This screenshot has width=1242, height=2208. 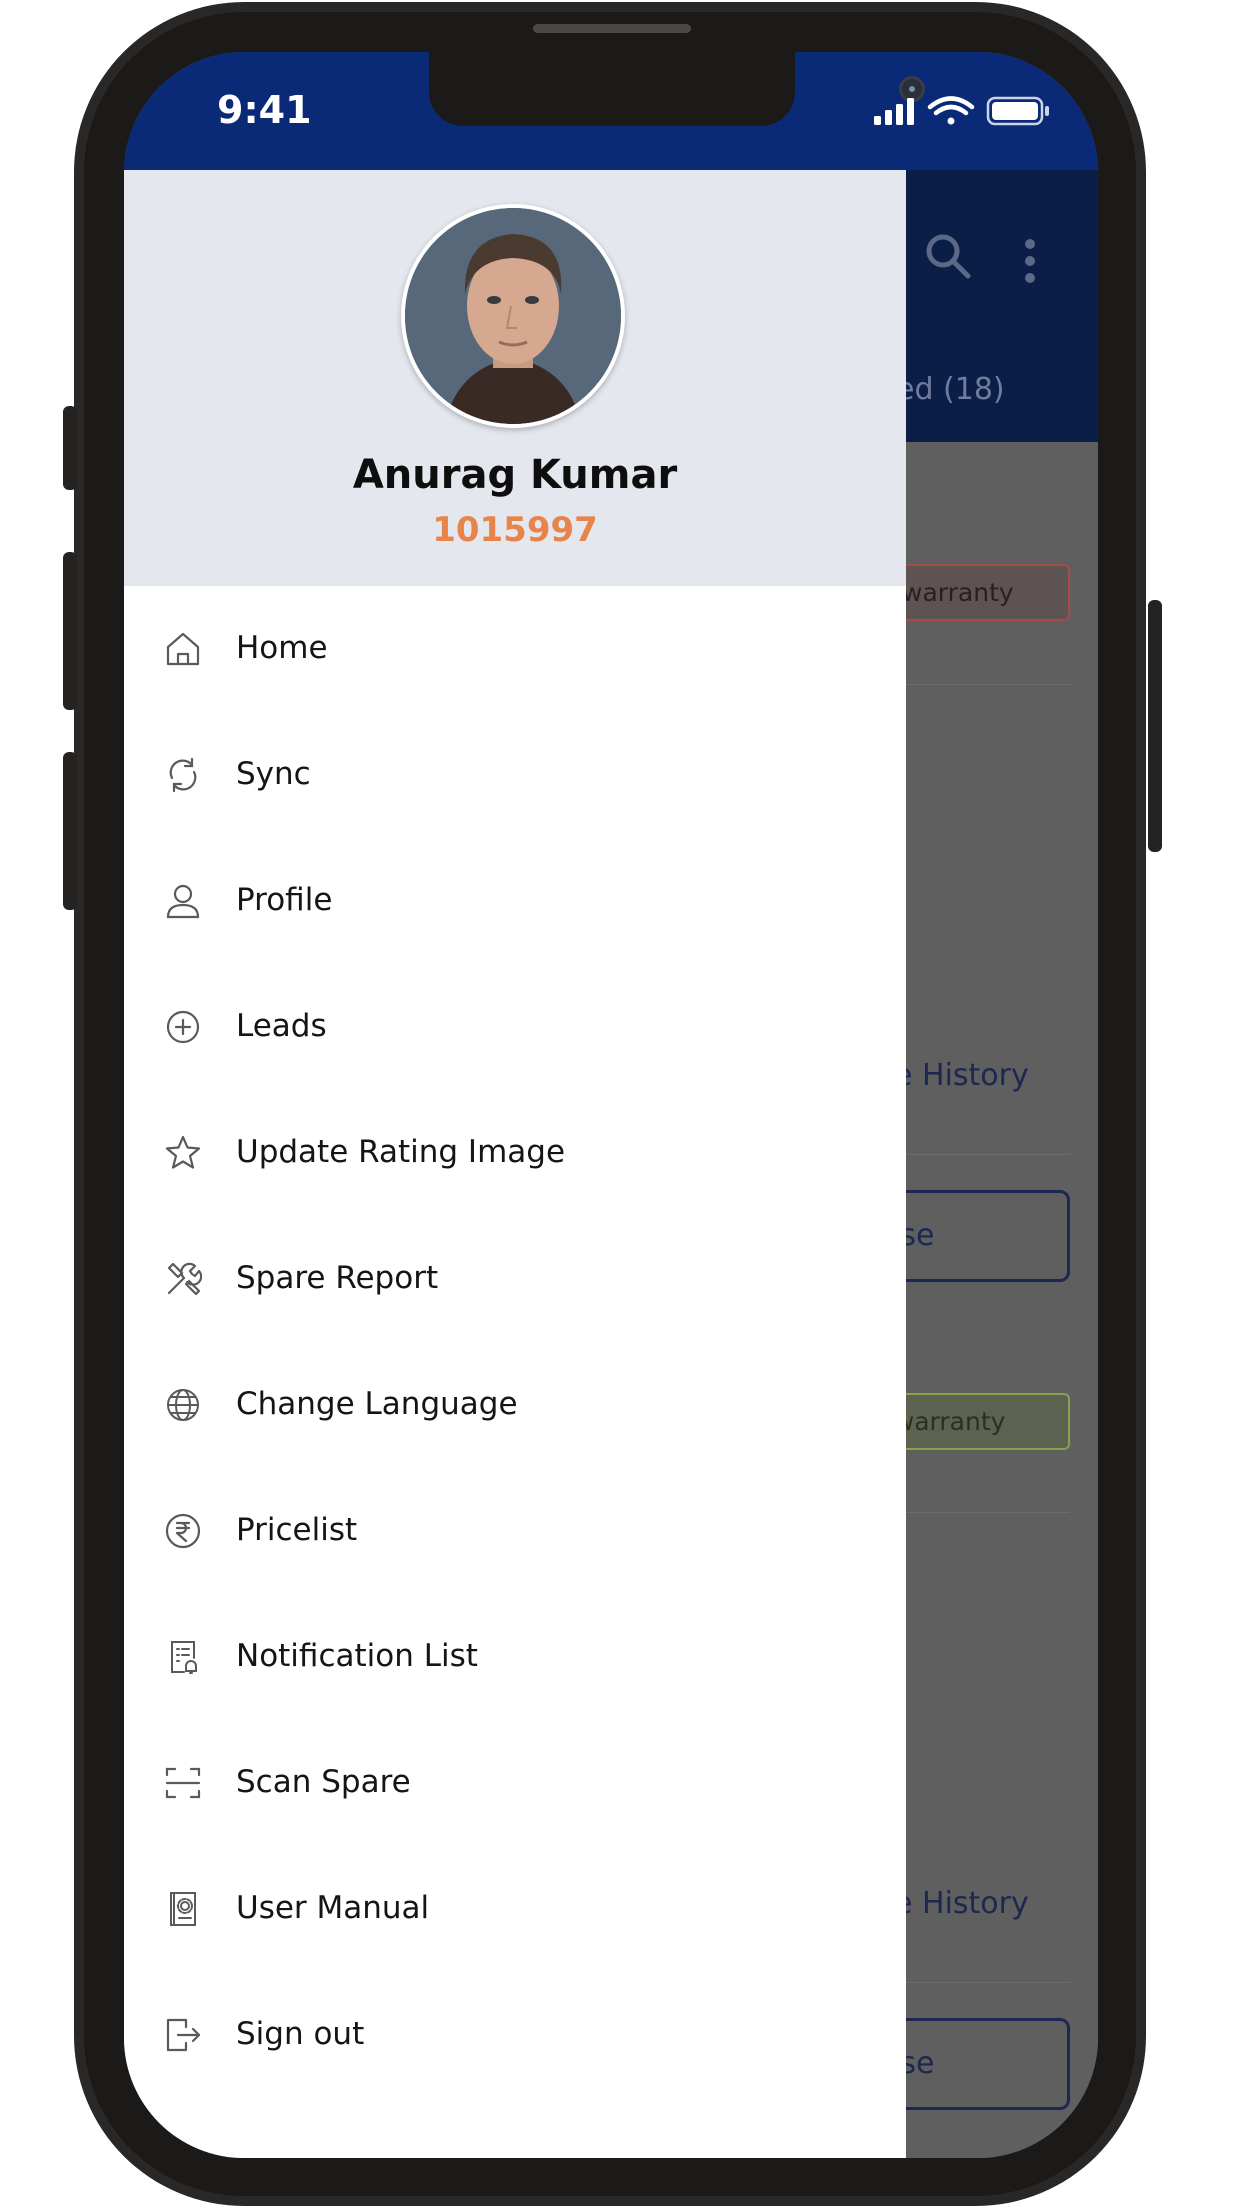 I want to click on speaker-grille, so click(x=612, y=28).